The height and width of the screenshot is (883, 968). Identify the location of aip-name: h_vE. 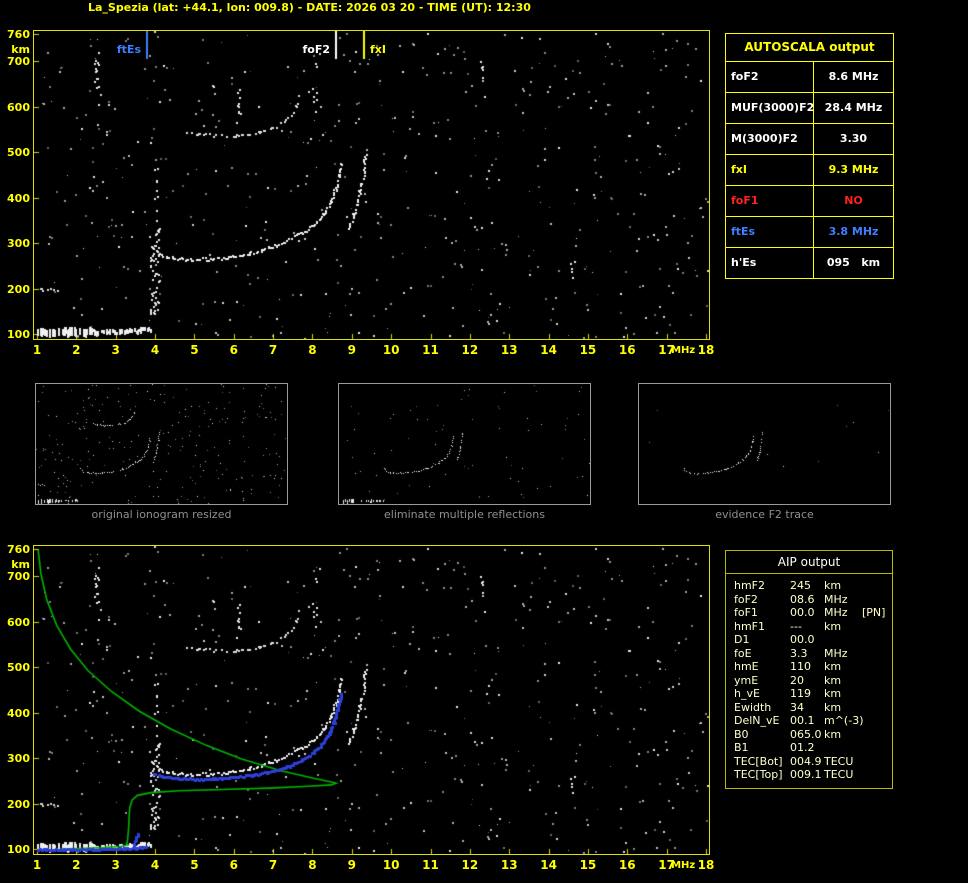
(747, 693).